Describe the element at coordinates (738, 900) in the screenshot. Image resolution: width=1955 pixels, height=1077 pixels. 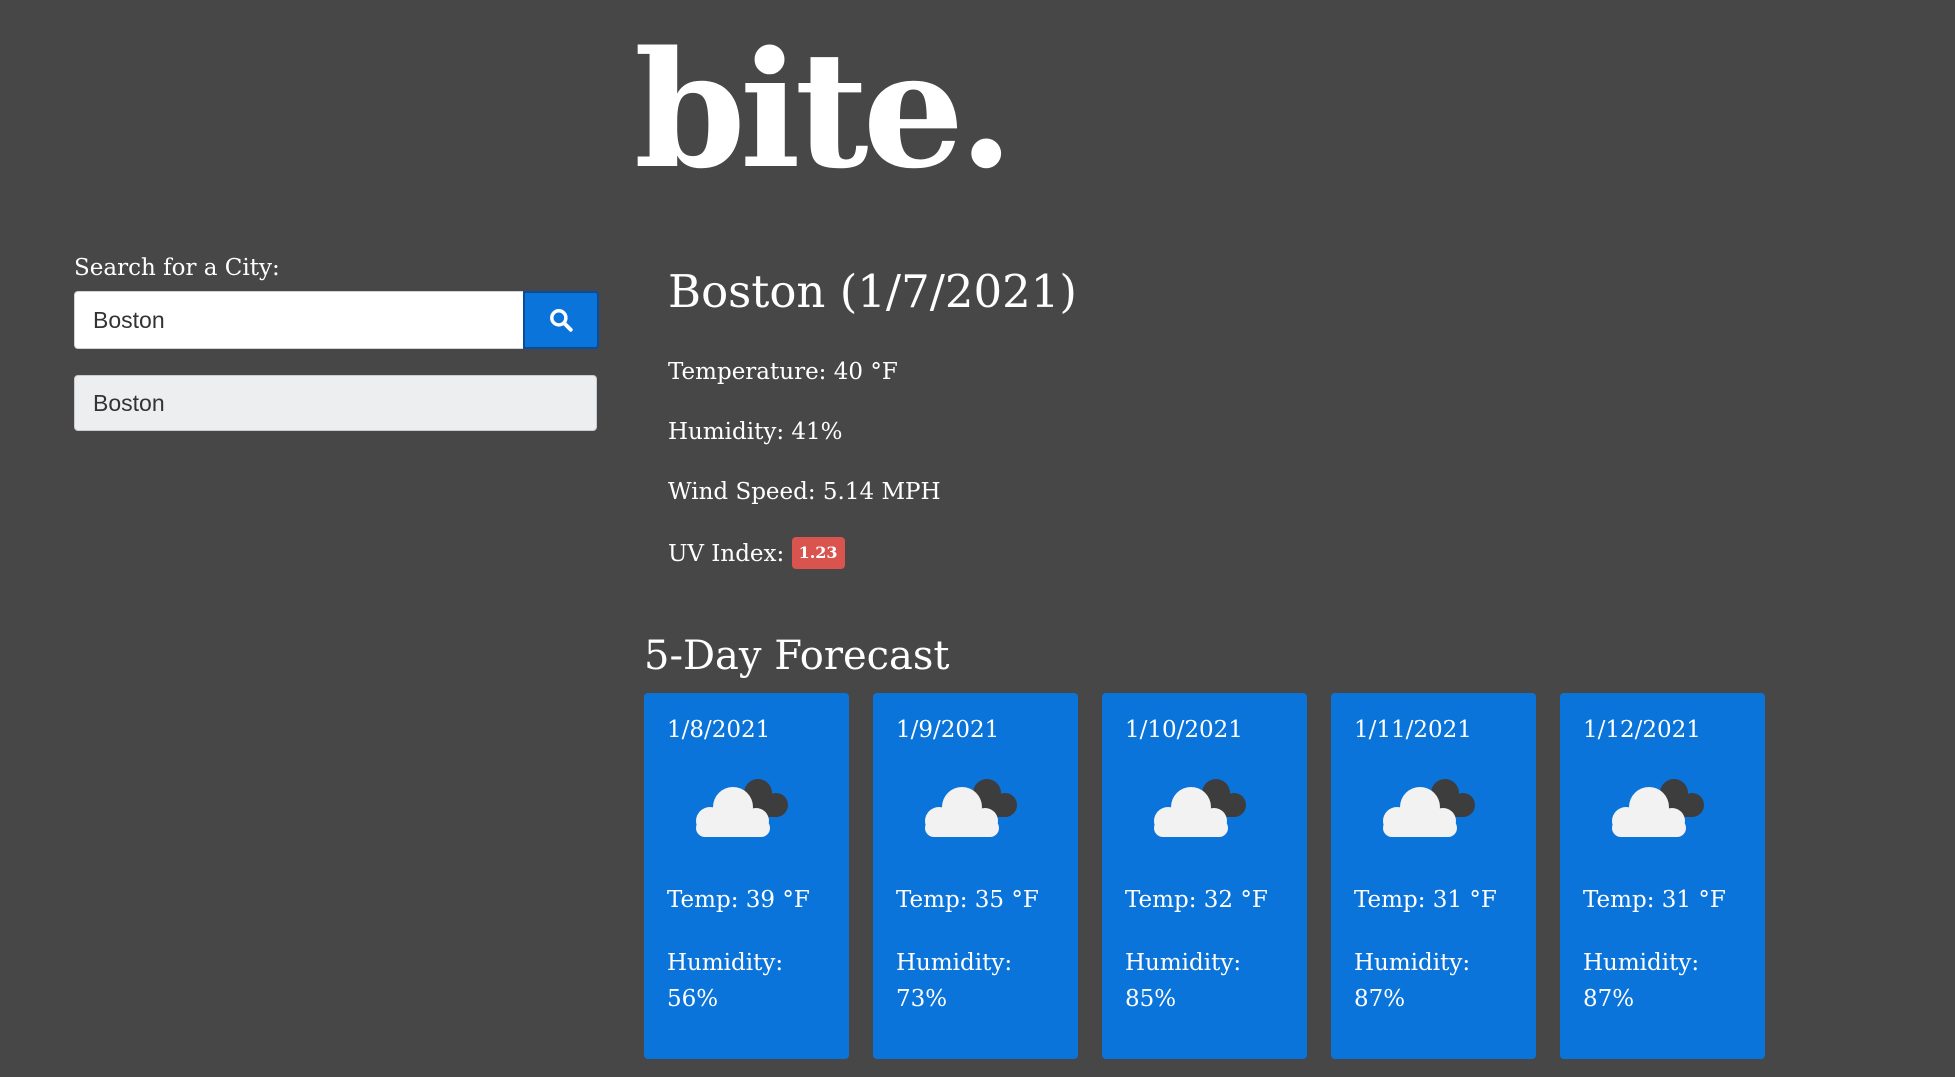
I see `forecast-temp: Temp: 39 °F` at that location.